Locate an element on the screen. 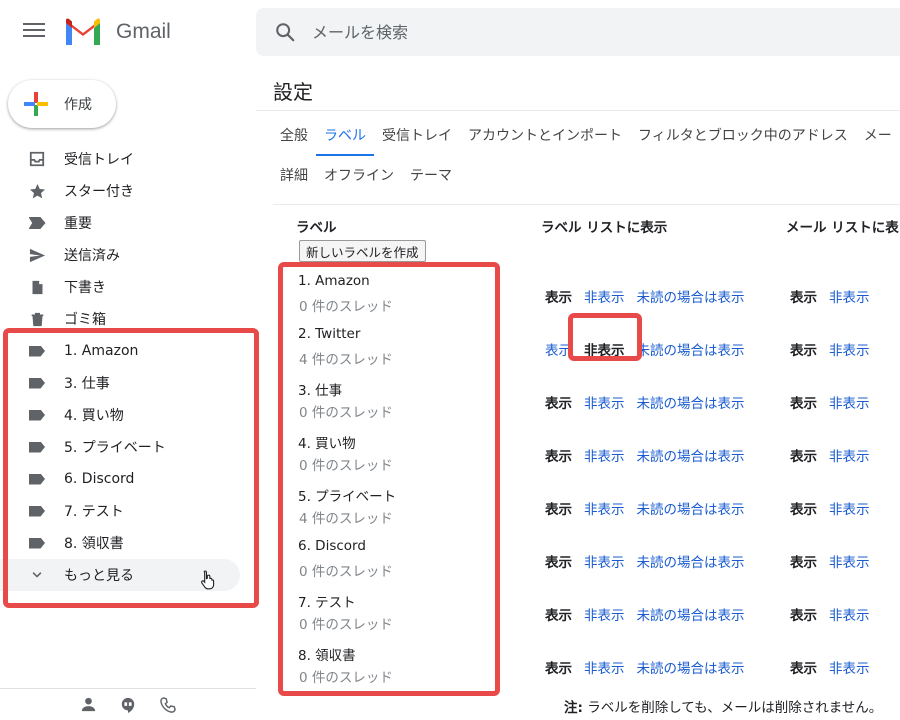  sidebar-item-label-receipts: 8. 領収書 is located at coordinates (120, 543).